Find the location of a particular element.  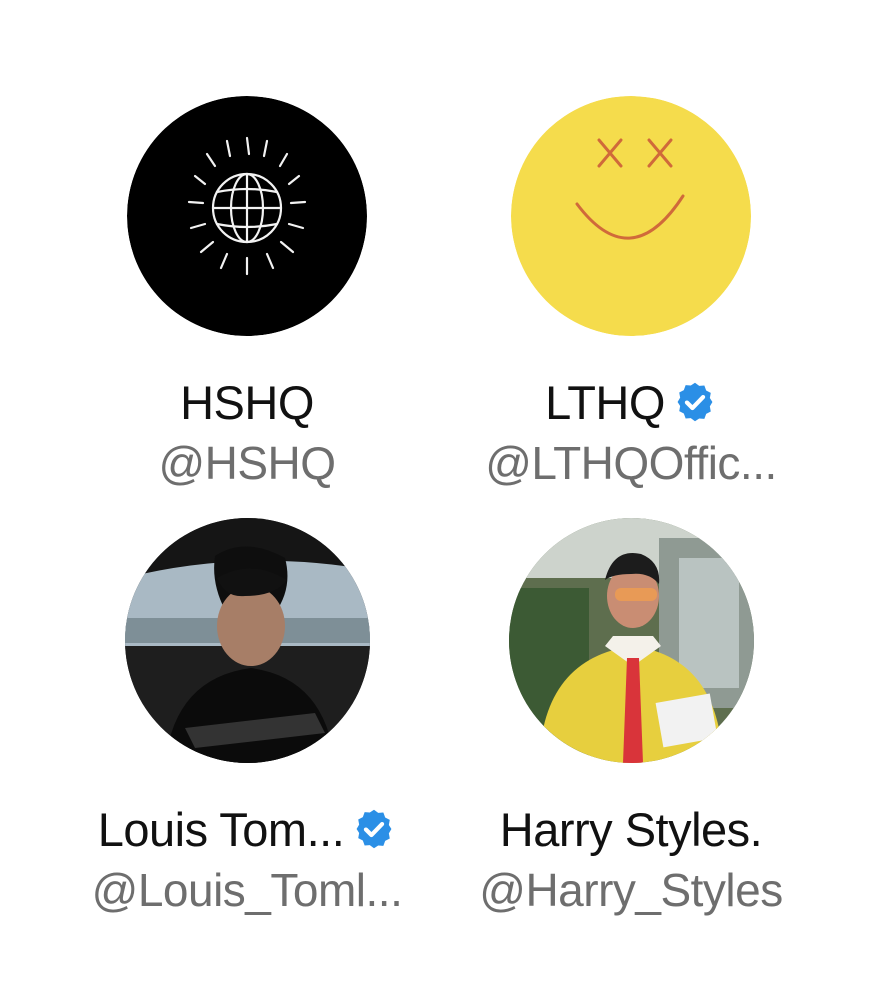

name-row: Harry Styles. is located at coordinates (631, 829).